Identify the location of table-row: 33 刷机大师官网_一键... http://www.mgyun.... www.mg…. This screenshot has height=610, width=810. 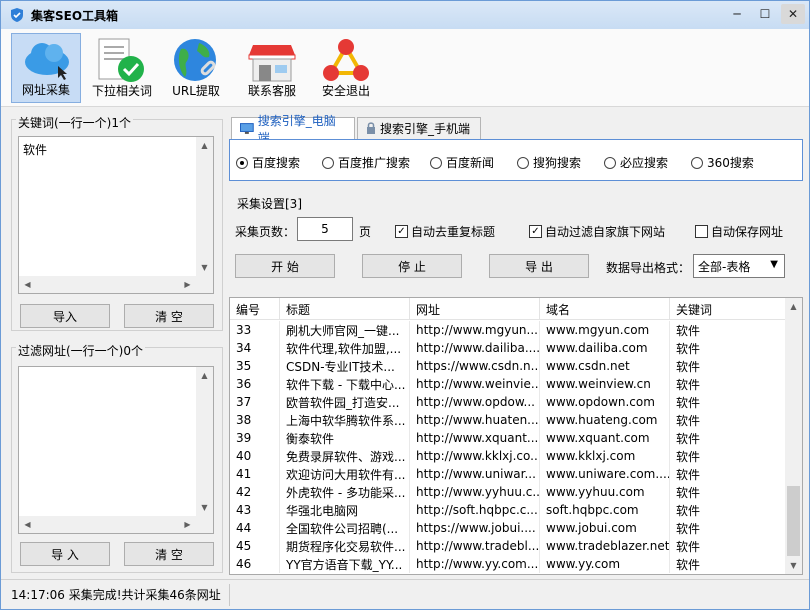
(508, 330).